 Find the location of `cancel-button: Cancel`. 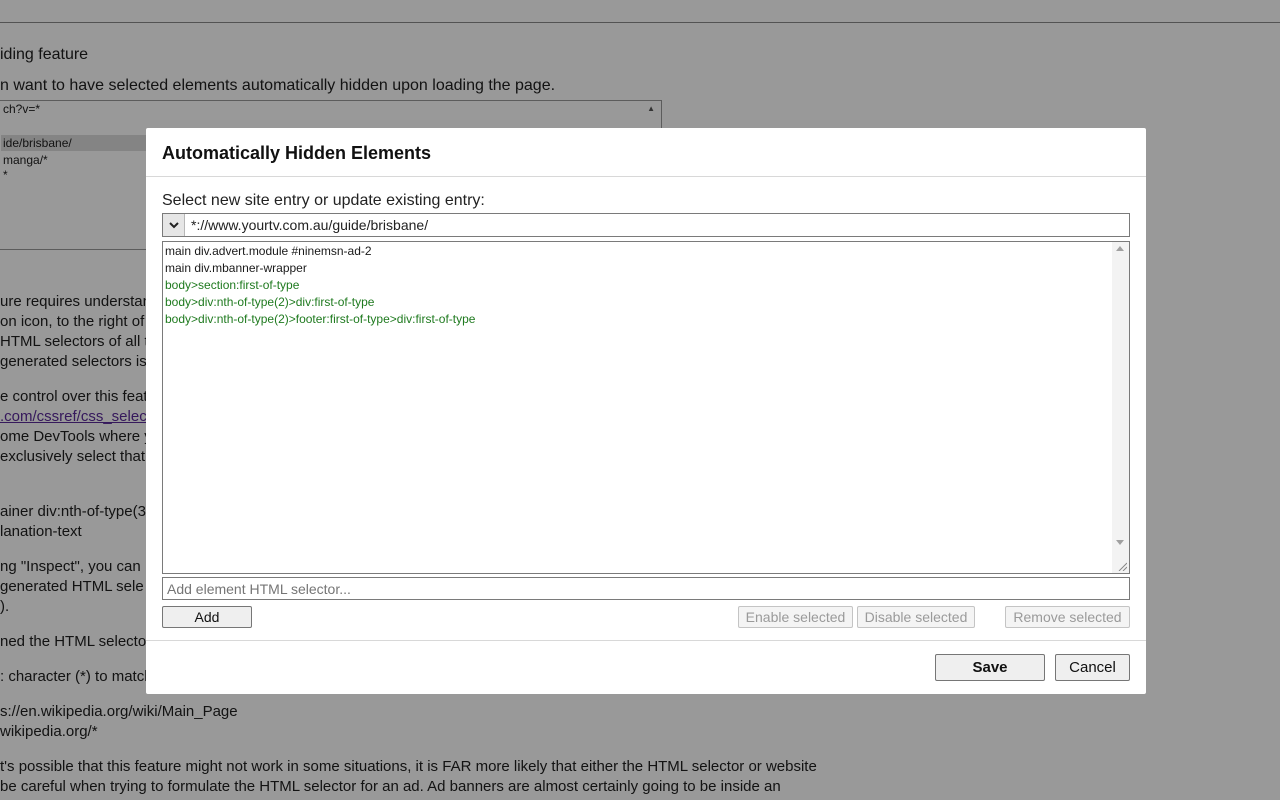

cancel-button: Cancel is located at coordinates (1092, 667).